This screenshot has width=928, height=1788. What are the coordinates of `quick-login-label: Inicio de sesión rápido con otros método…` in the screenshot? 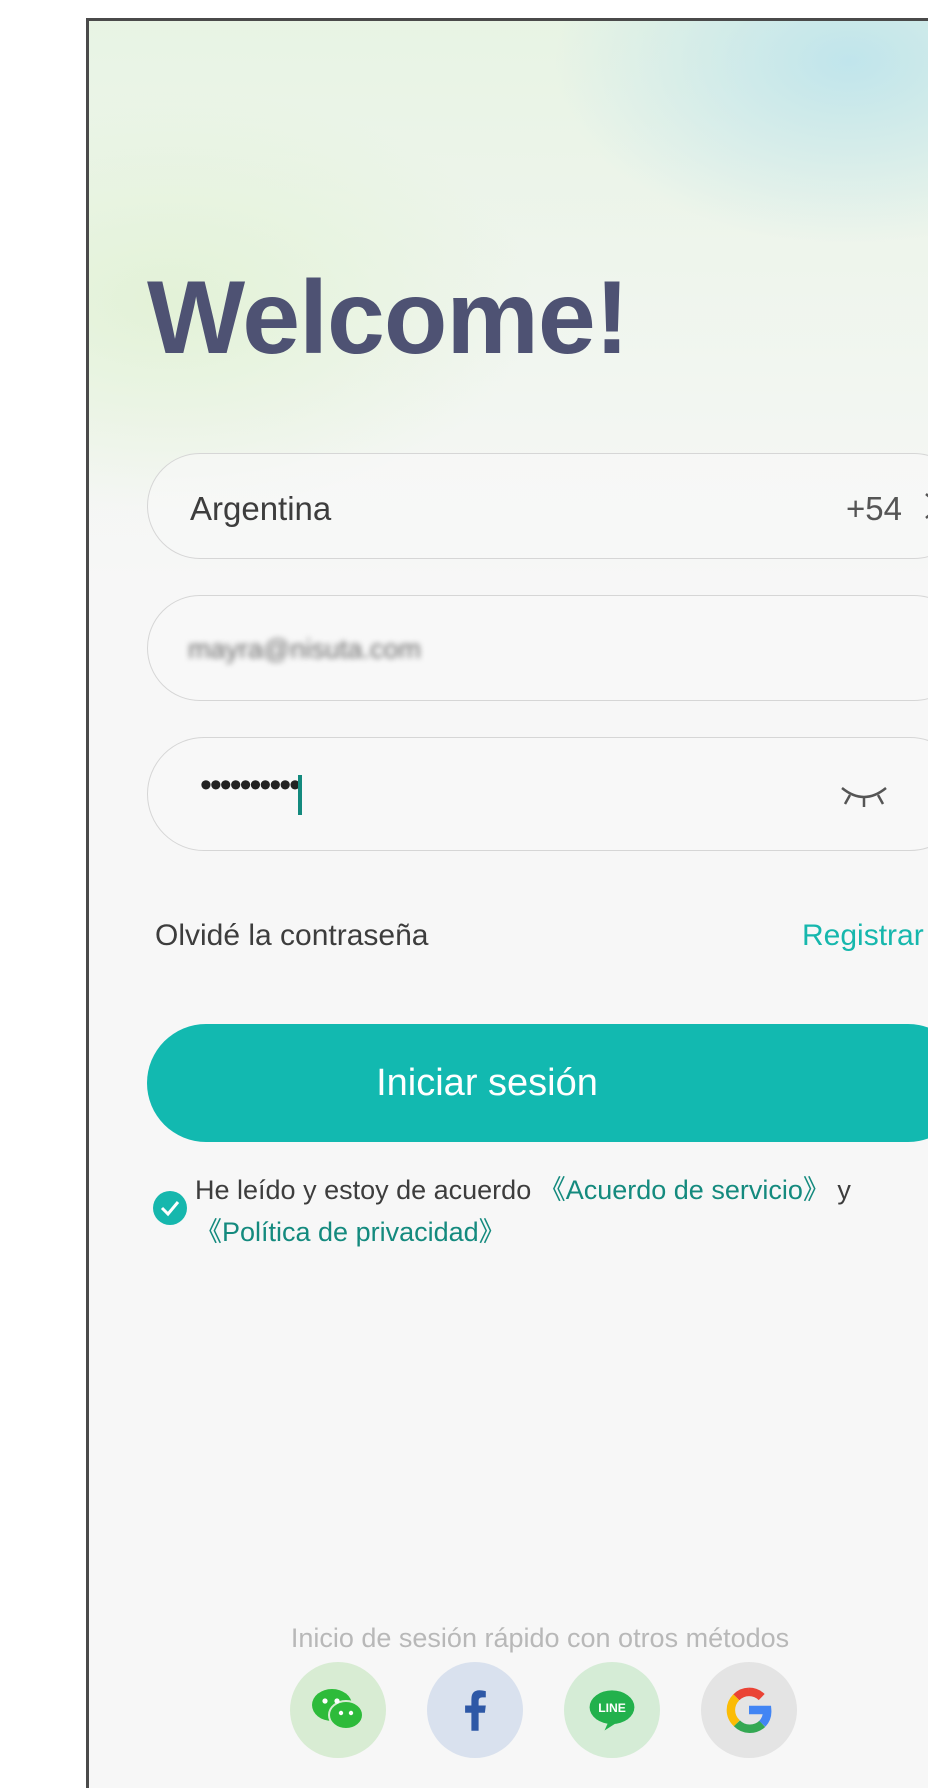 It's located at (540, 1638).